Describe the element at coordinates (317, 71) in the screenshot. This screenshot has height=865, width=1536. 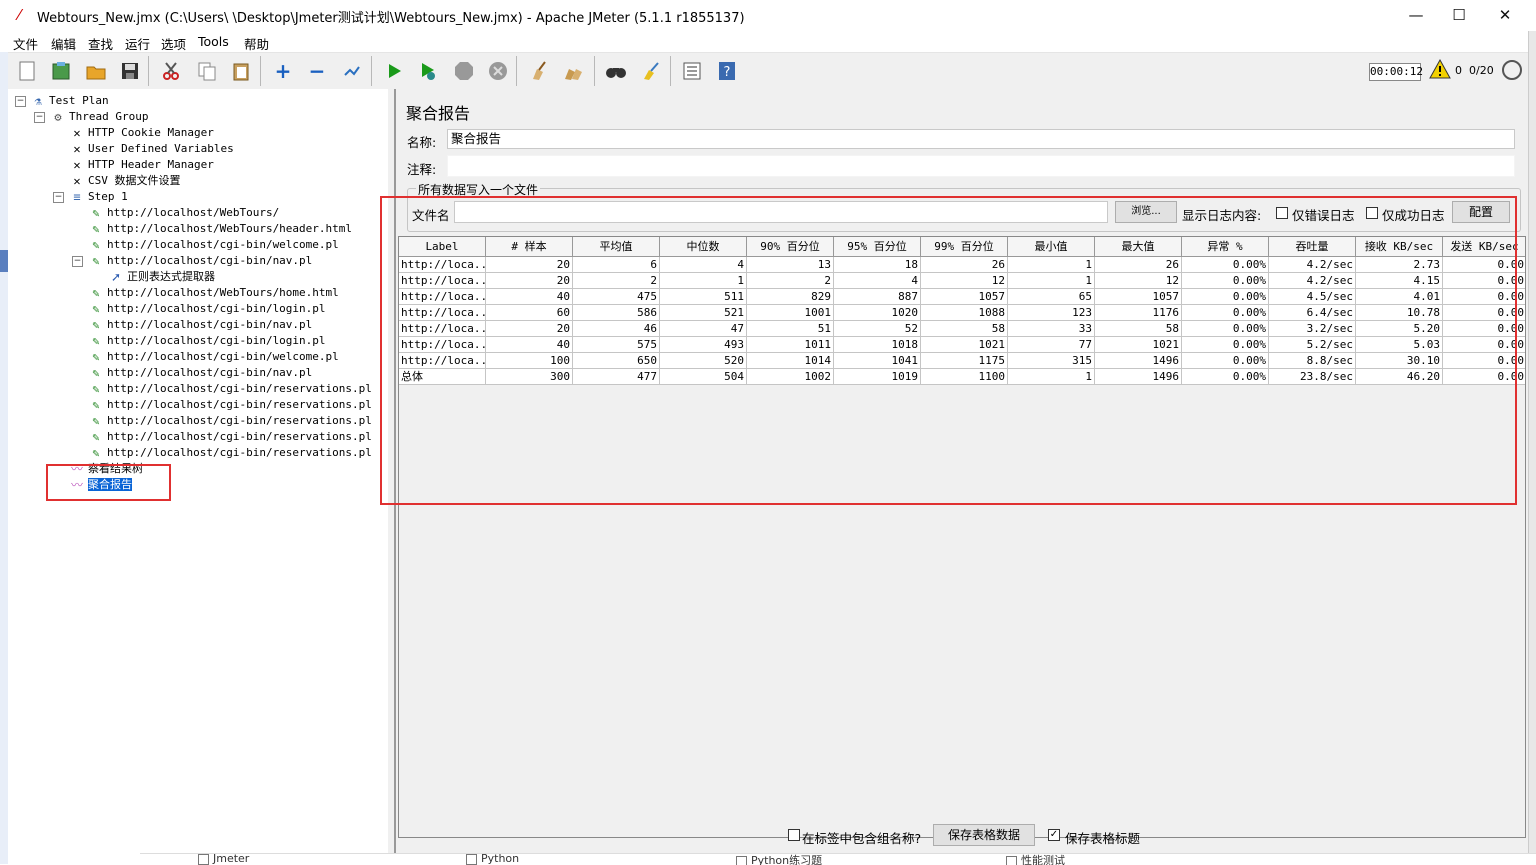
I see `collapse-all-icon: −` at that location.